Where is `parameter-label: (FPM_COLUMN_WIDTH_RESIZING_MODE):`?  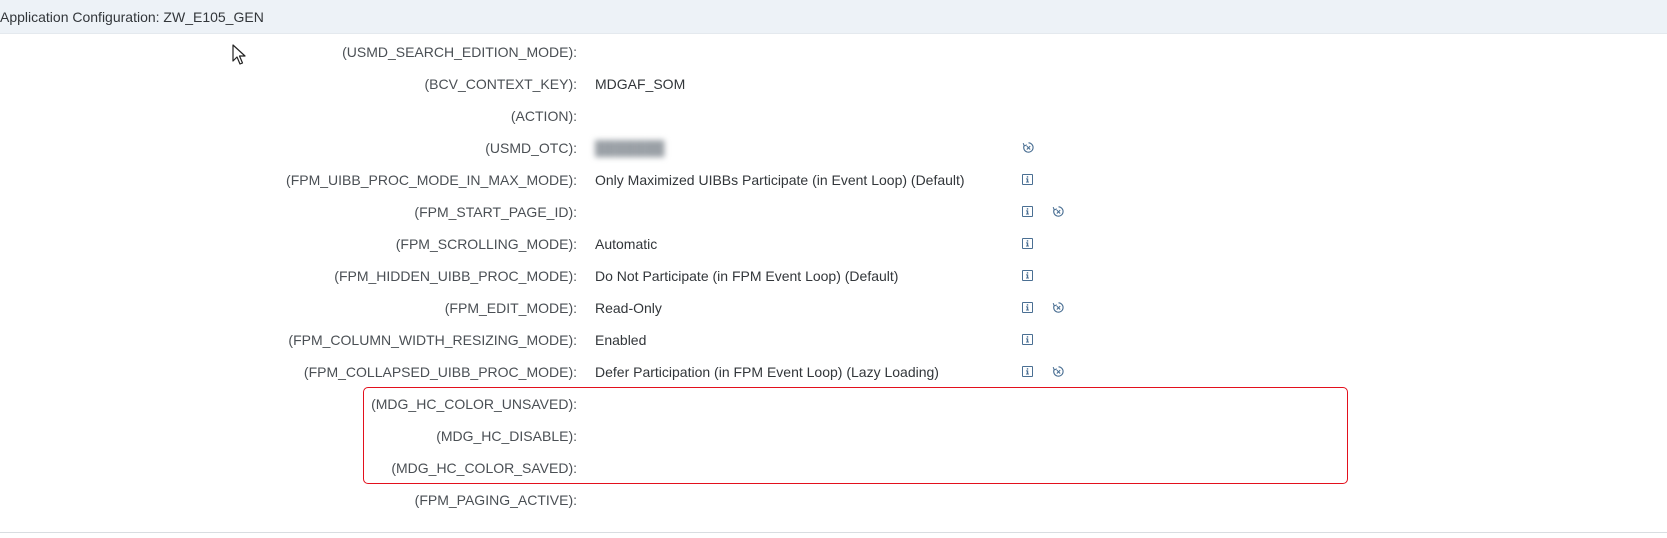 parameter-label: (FPM_COLUMN_WIDTH_RESIZING_MODE): is located at coordinates (432, 340).